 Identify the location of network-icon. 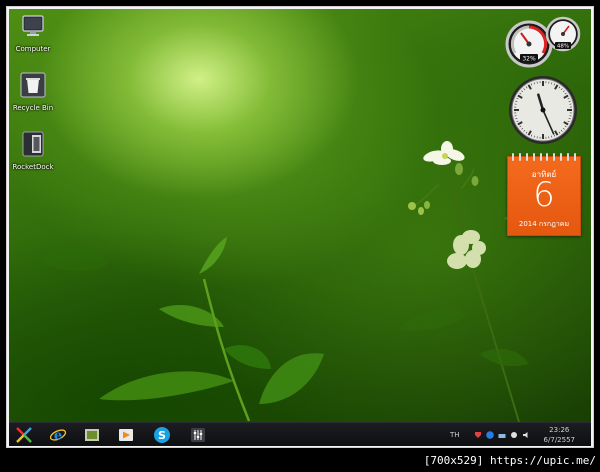
(502, 435).